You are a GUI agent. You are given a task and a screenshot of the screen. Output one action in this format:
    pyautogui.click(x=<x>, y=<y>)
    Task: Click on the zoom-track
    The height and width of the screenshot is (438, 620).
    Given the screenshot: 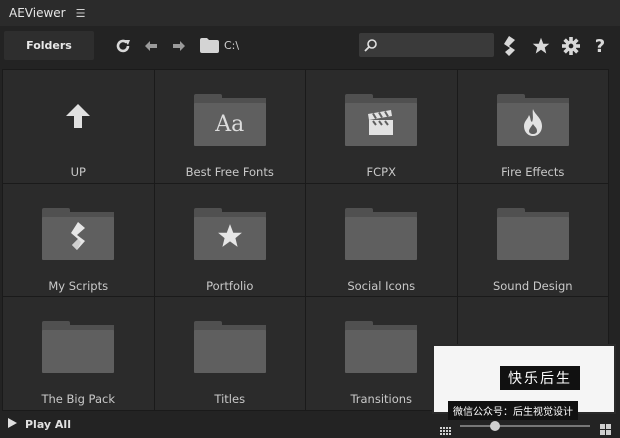 What is the action you would take?
    pyautogui.click(x=525, y=426)
    